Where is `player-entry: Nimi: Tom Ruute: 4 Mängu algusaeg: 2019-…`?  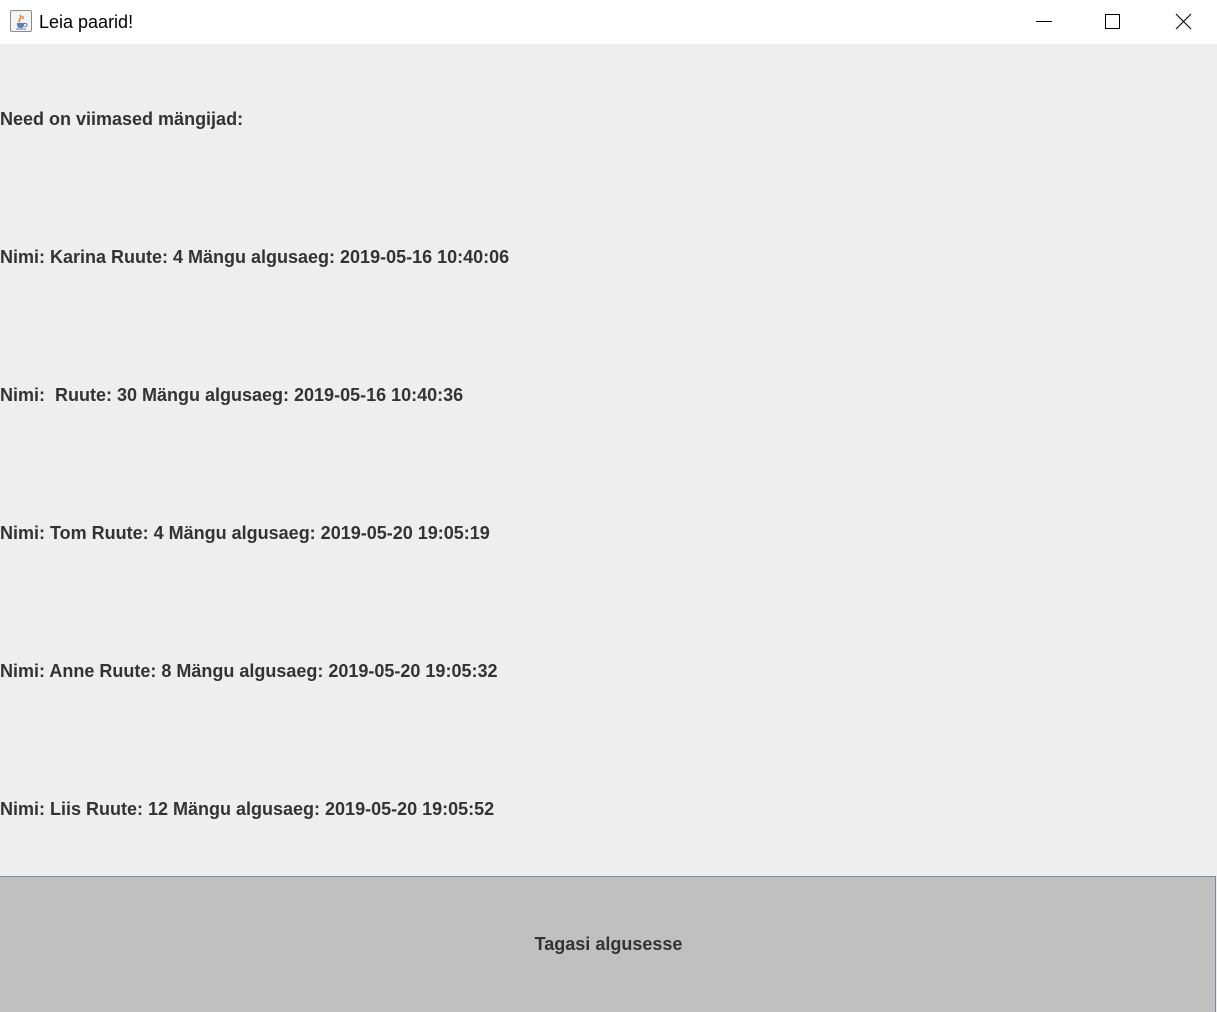
player-entry: Nimi: Tom Ruute: 4 Mängu algusaeg: 2019-… is located at coordinates (245, 533).